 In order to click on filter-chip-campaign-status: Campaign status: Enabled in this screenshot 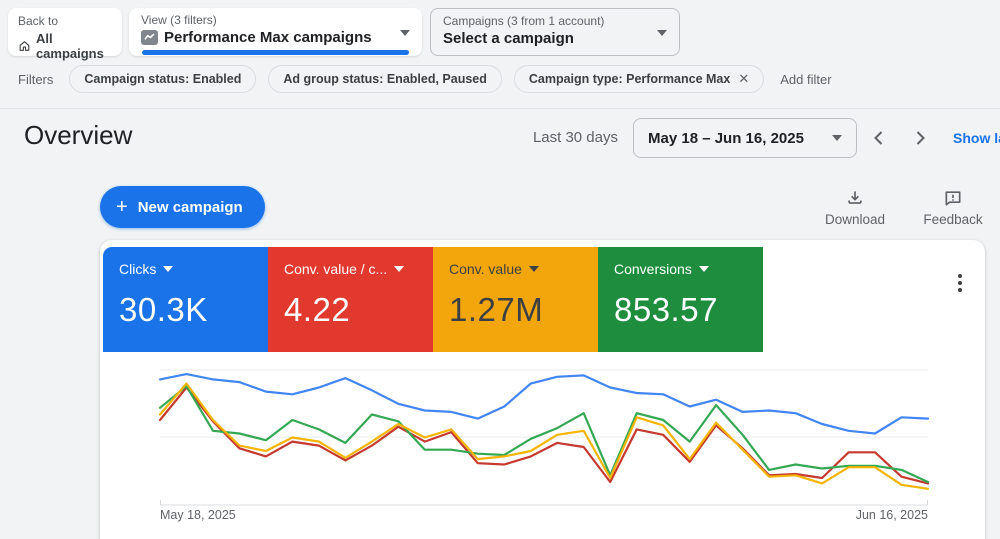, I will do `click(163, 79)`.